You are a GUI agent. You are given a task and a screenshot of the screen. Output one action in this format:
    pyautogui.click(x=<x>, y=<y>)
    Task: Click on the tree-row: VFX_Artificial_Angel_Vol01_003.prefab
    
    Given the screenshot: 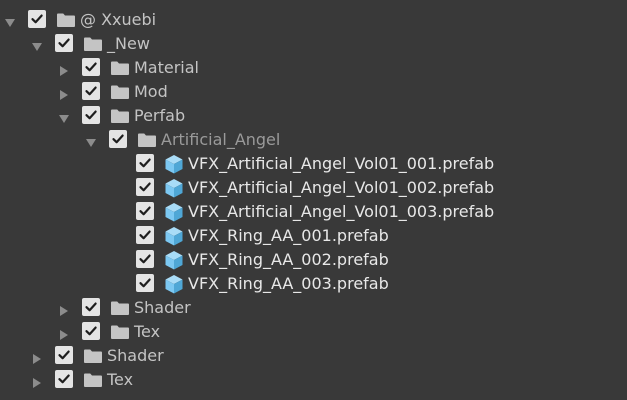 What is the action you would take?
    pyautogui.click(x=313, y=212)
    